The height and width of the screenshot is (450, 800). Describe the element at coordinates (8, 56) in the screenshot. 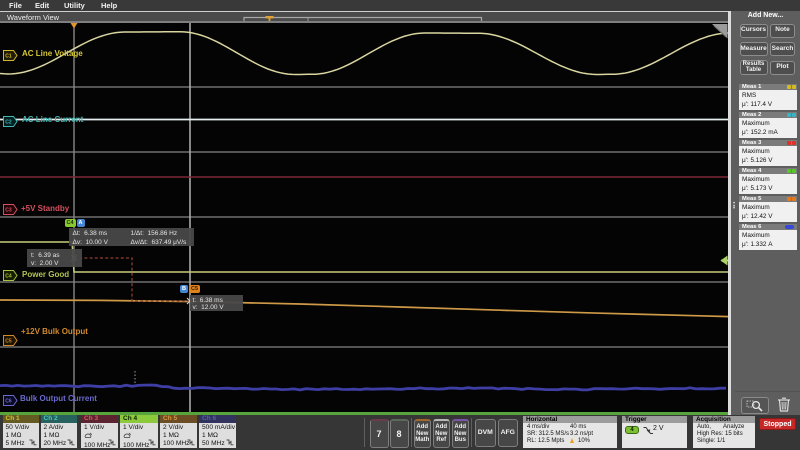

I see `svg-text: C1` at that location.